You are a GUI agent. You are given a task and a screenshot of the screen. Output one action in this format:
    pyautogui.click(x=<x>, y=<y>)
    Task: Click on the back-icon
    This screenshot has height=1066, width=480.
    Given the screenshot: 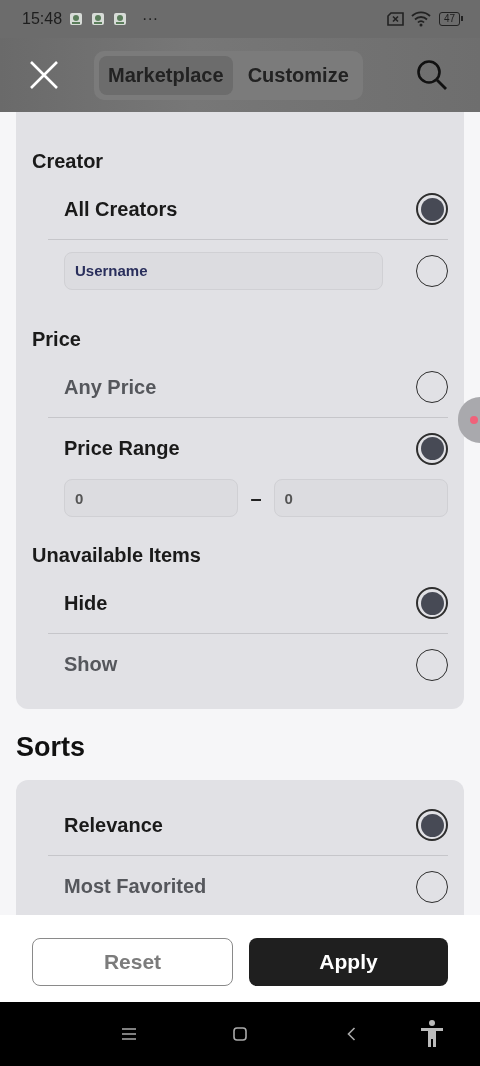 What is the action you would take?
    pyautogui.click(x=351, y=1034)
    